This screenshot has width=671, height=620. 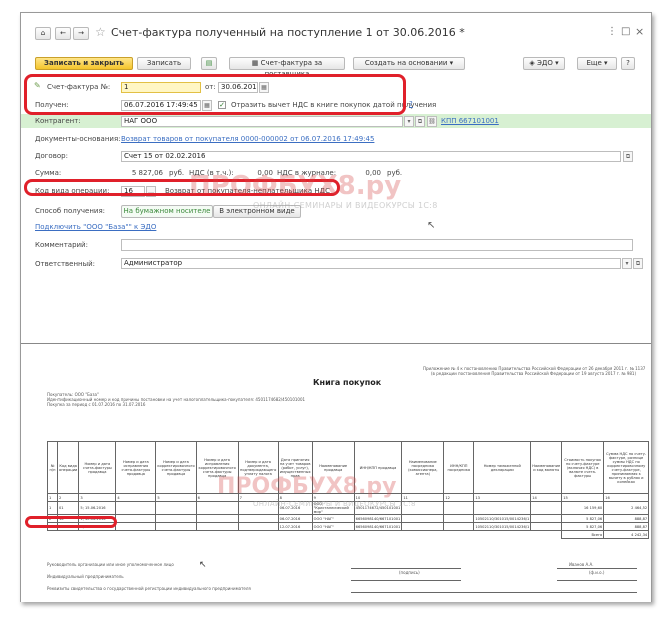 I want to click on col-header: Наименование и код валюты, so click(x=546, y=467).